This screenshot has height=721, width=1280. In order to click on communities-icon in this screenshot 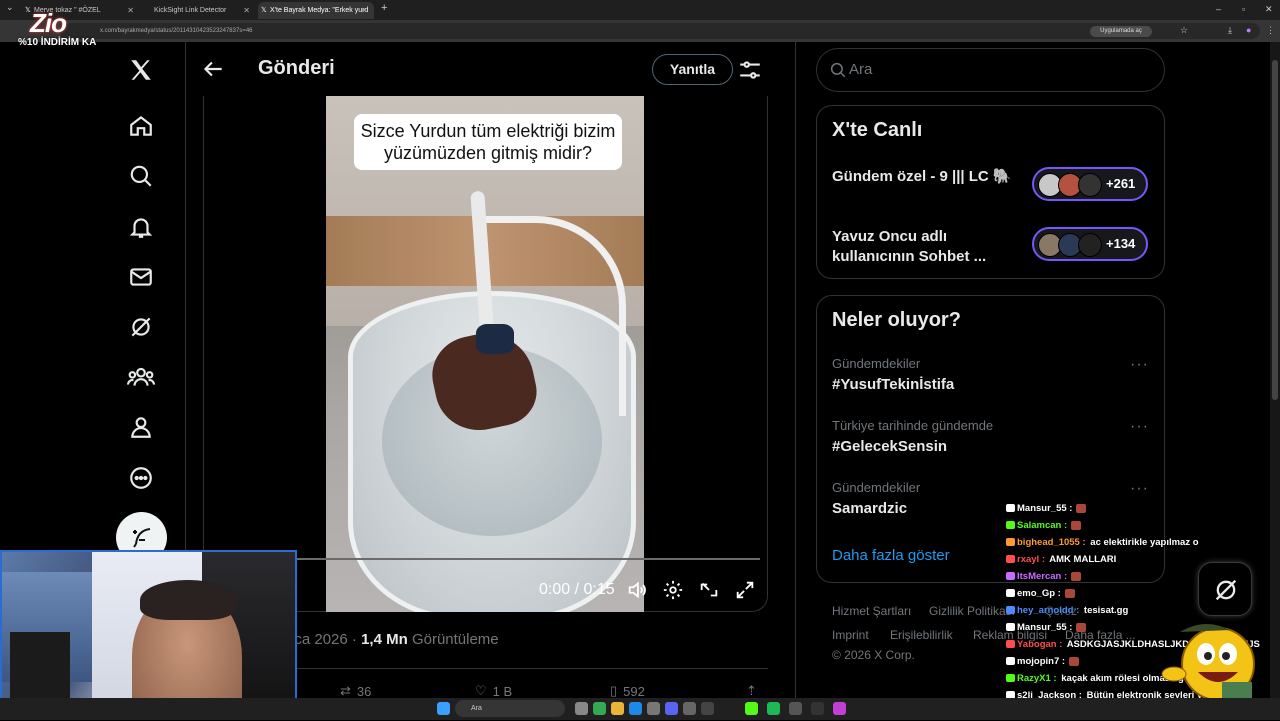, I will do `click(141, 377)`.